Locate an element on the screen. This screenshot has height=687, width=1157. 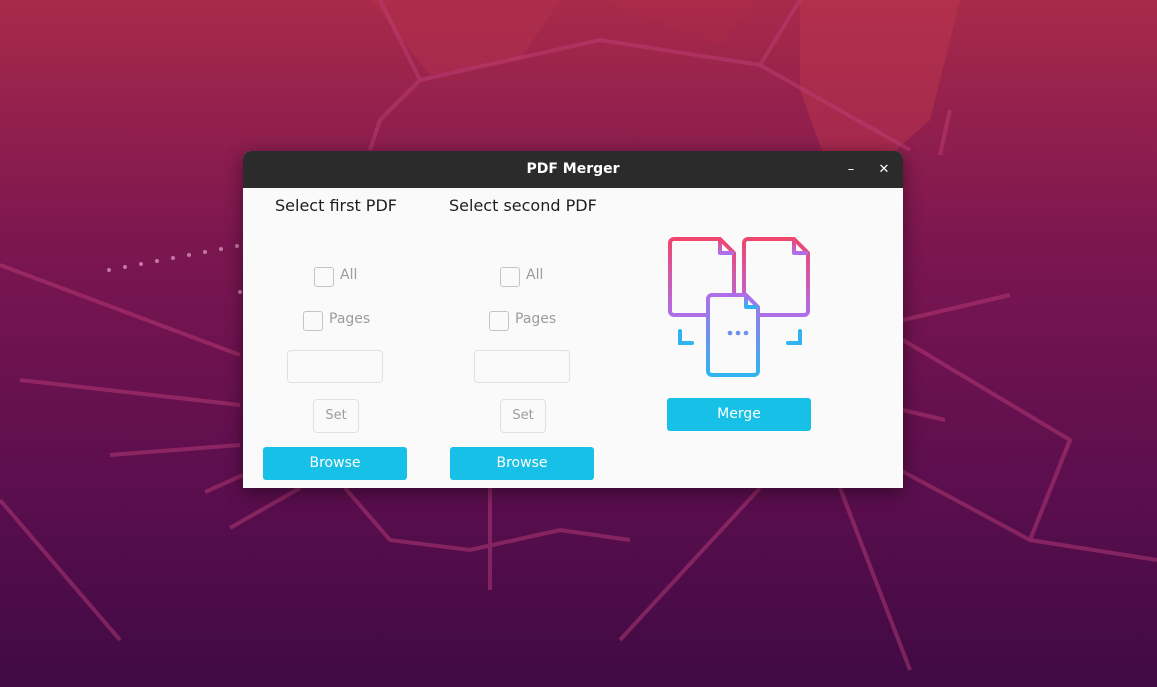
first-pdf-heading: Select first PDF is located at coordinates (336, 205).